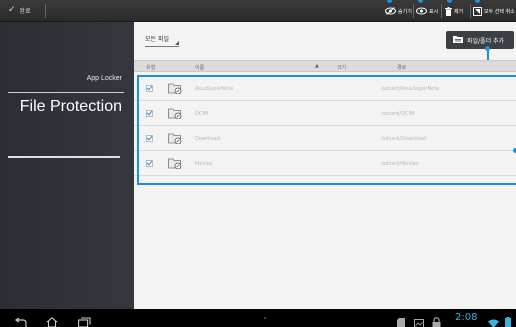 The width and height of the screenshot is (516, 327). Describe the element at coordinates (258, 11) in the screenshot. I see `action-bar: ✓ 완료 숨기기 표시 제거 모두 선택 취소` at that location.